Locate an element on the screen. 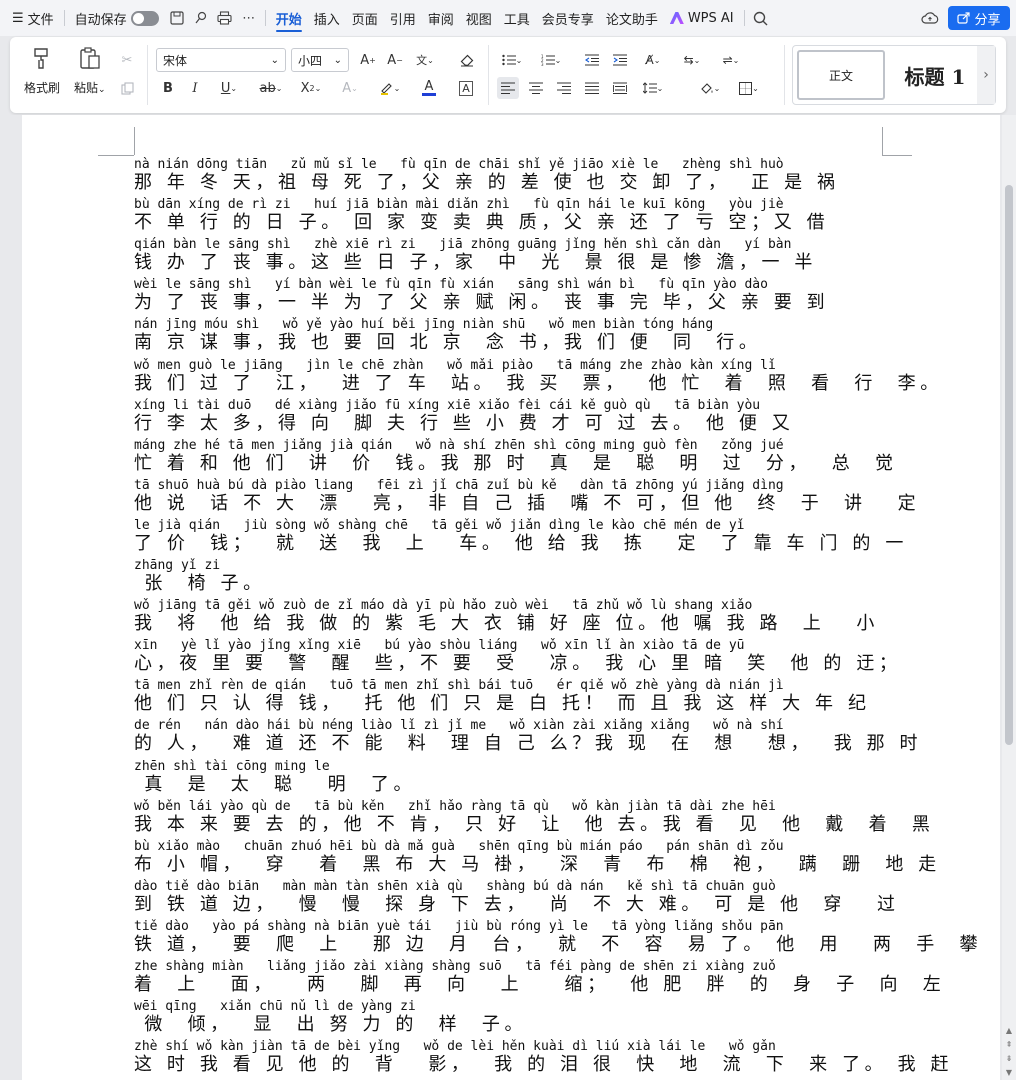  shading-icon: ⌄ is located at coordinates (710, 88).